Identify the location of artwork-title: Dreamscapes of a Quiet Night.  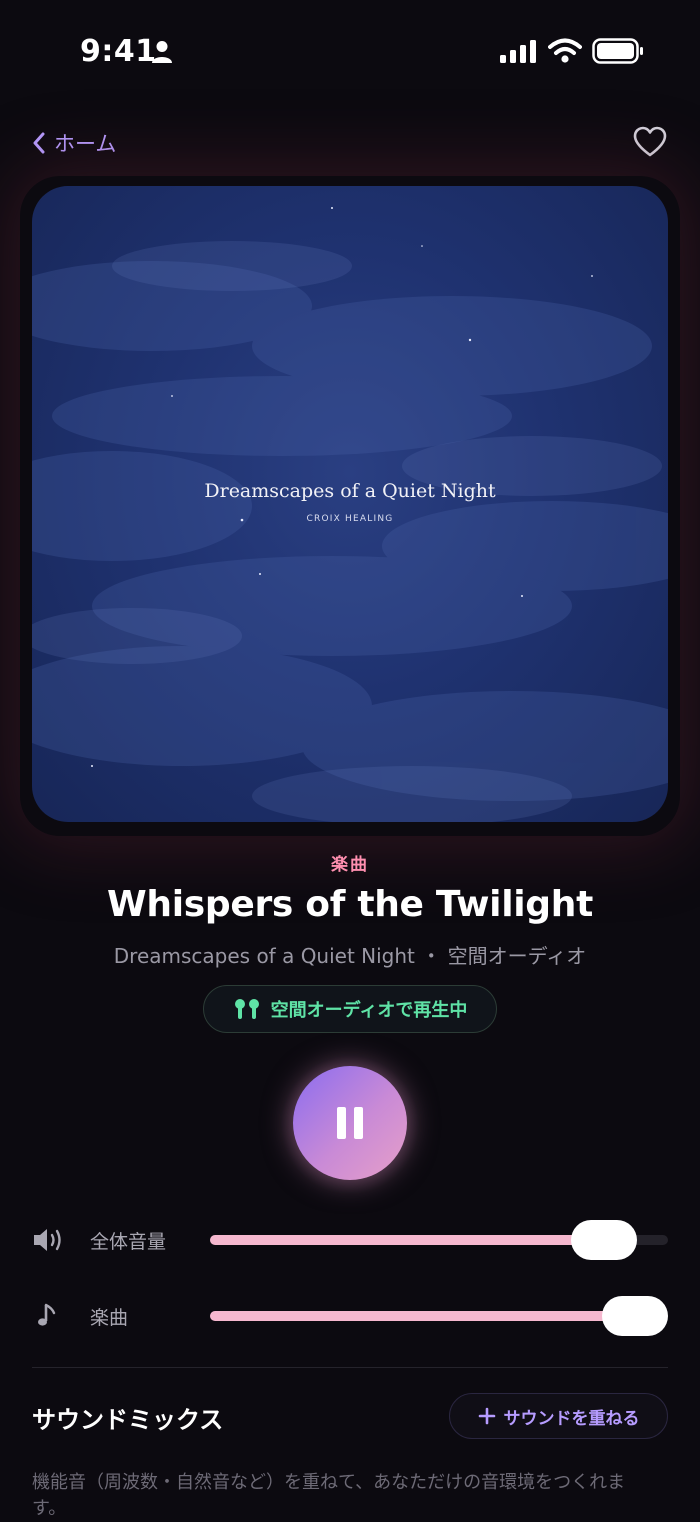
(350, 491).